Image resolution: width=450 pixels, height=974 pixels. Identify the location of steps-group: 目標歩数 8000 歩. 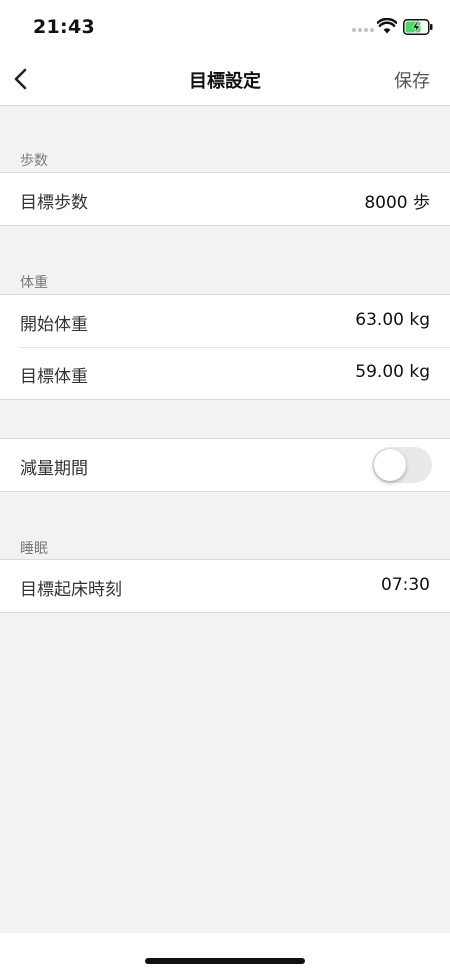
(225, 199).